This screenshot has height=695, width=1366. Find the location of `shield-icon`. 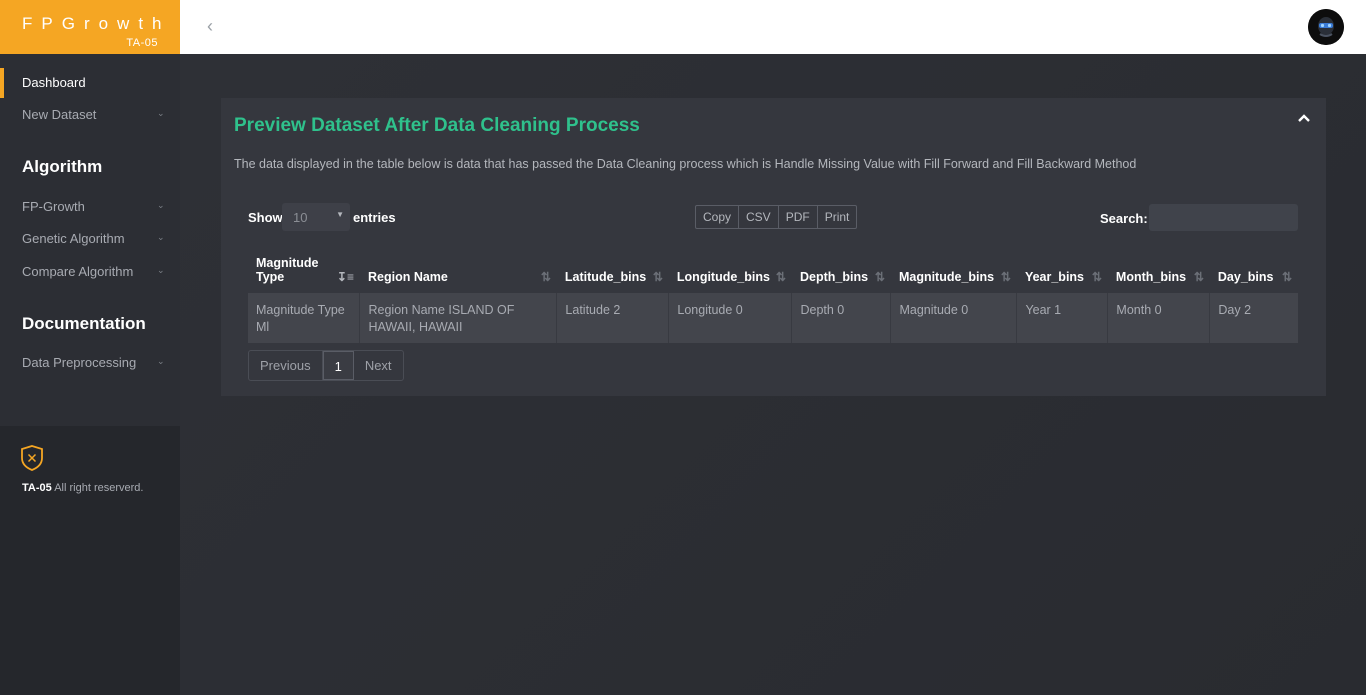

shield-icon is located at coordinates (32, 458).